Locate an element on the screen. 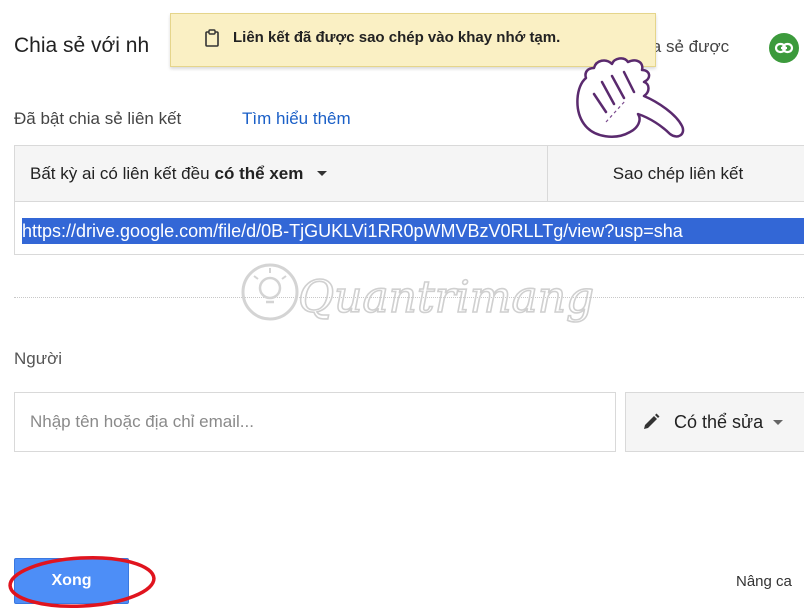 This screenshot has width=804, height=610. learn-more-link: Tìm hiểu thêm is located at coordinates (296, 119).